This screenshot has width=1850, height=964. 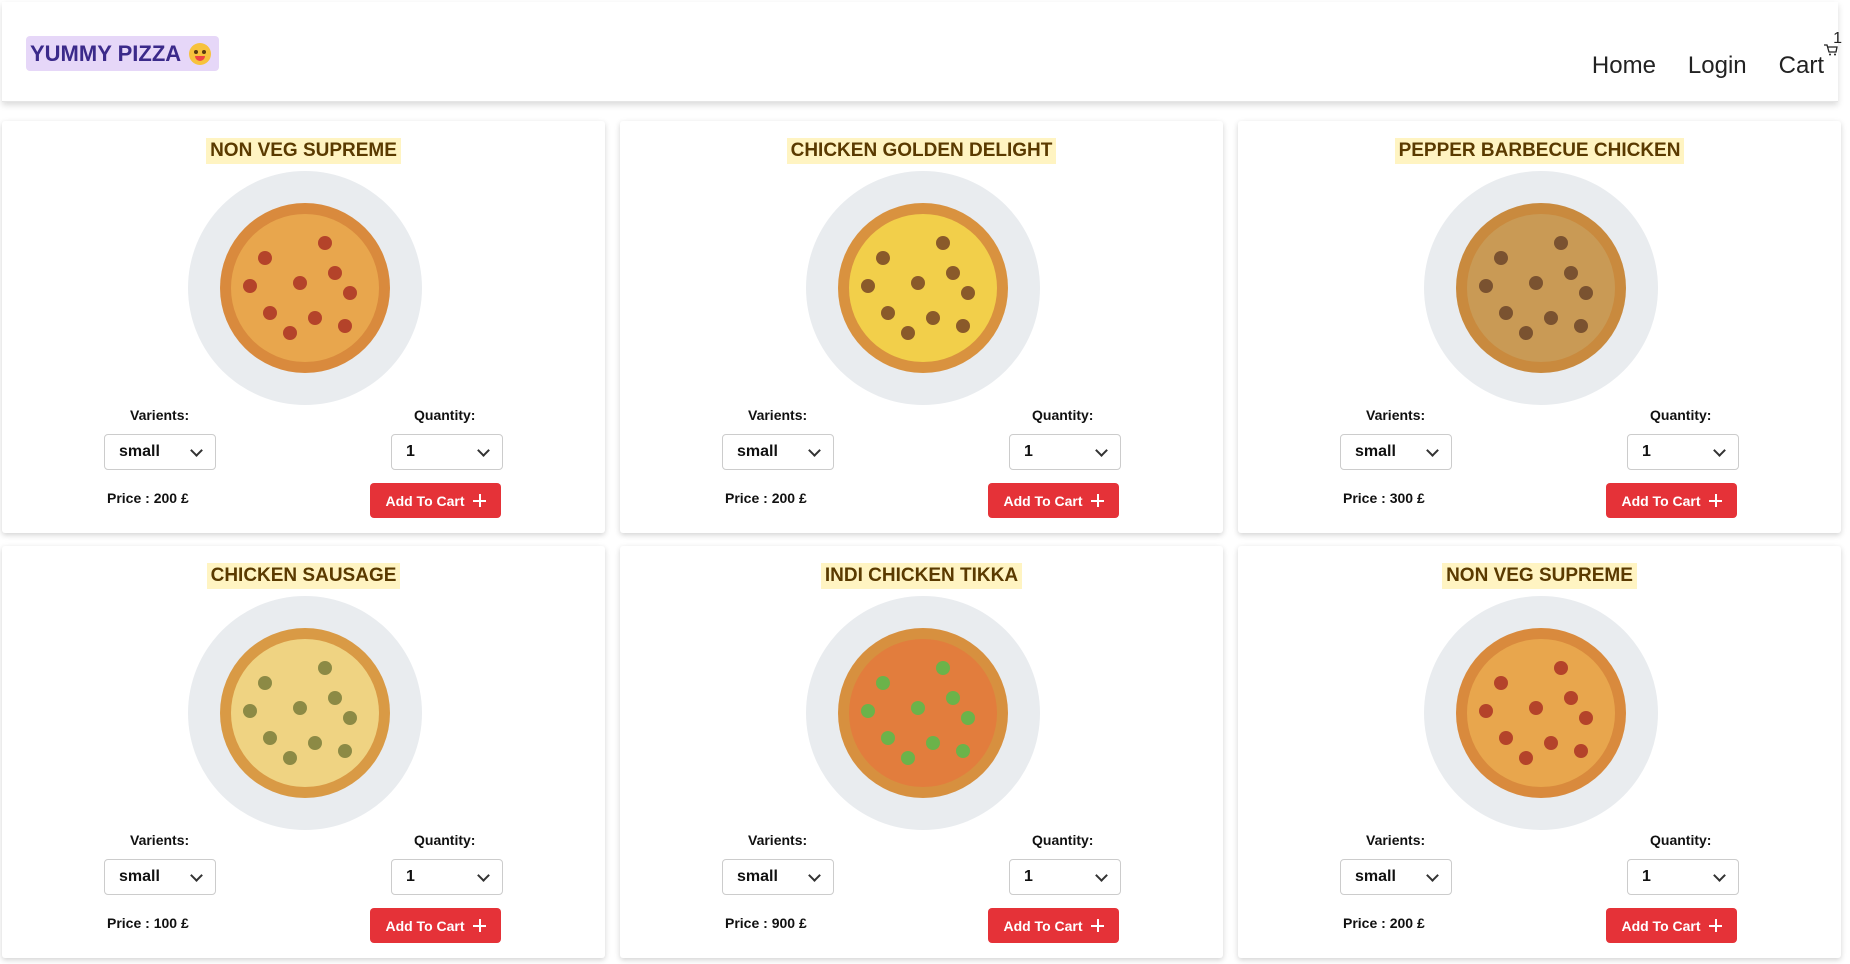 I want to click on variant-value: small, so click(x=757, y=876).